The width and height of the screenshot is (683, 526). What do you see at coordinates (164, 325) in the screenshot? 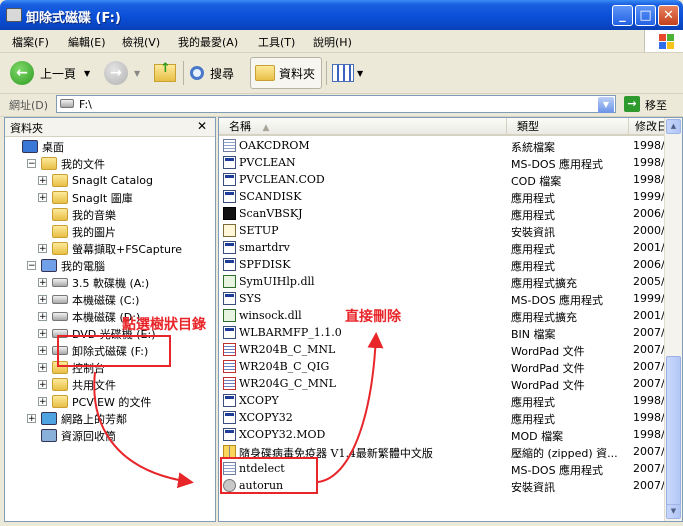
I see `annotation-select-tree: 點選樹狀目錄` at bounding box center [164, 325].